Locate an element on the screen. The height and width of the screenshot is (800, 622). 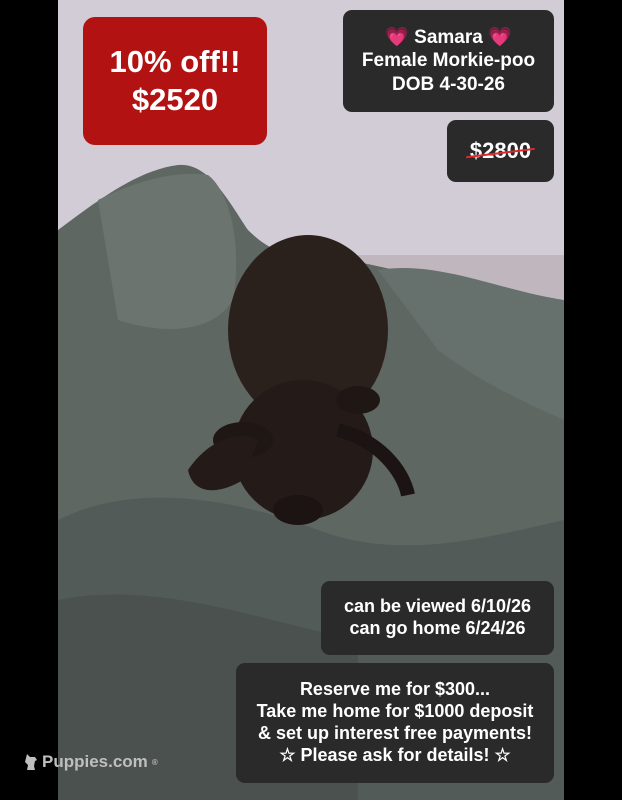
reserve-line-3: & set up interest free payments! is located at coordinates (395, 733).